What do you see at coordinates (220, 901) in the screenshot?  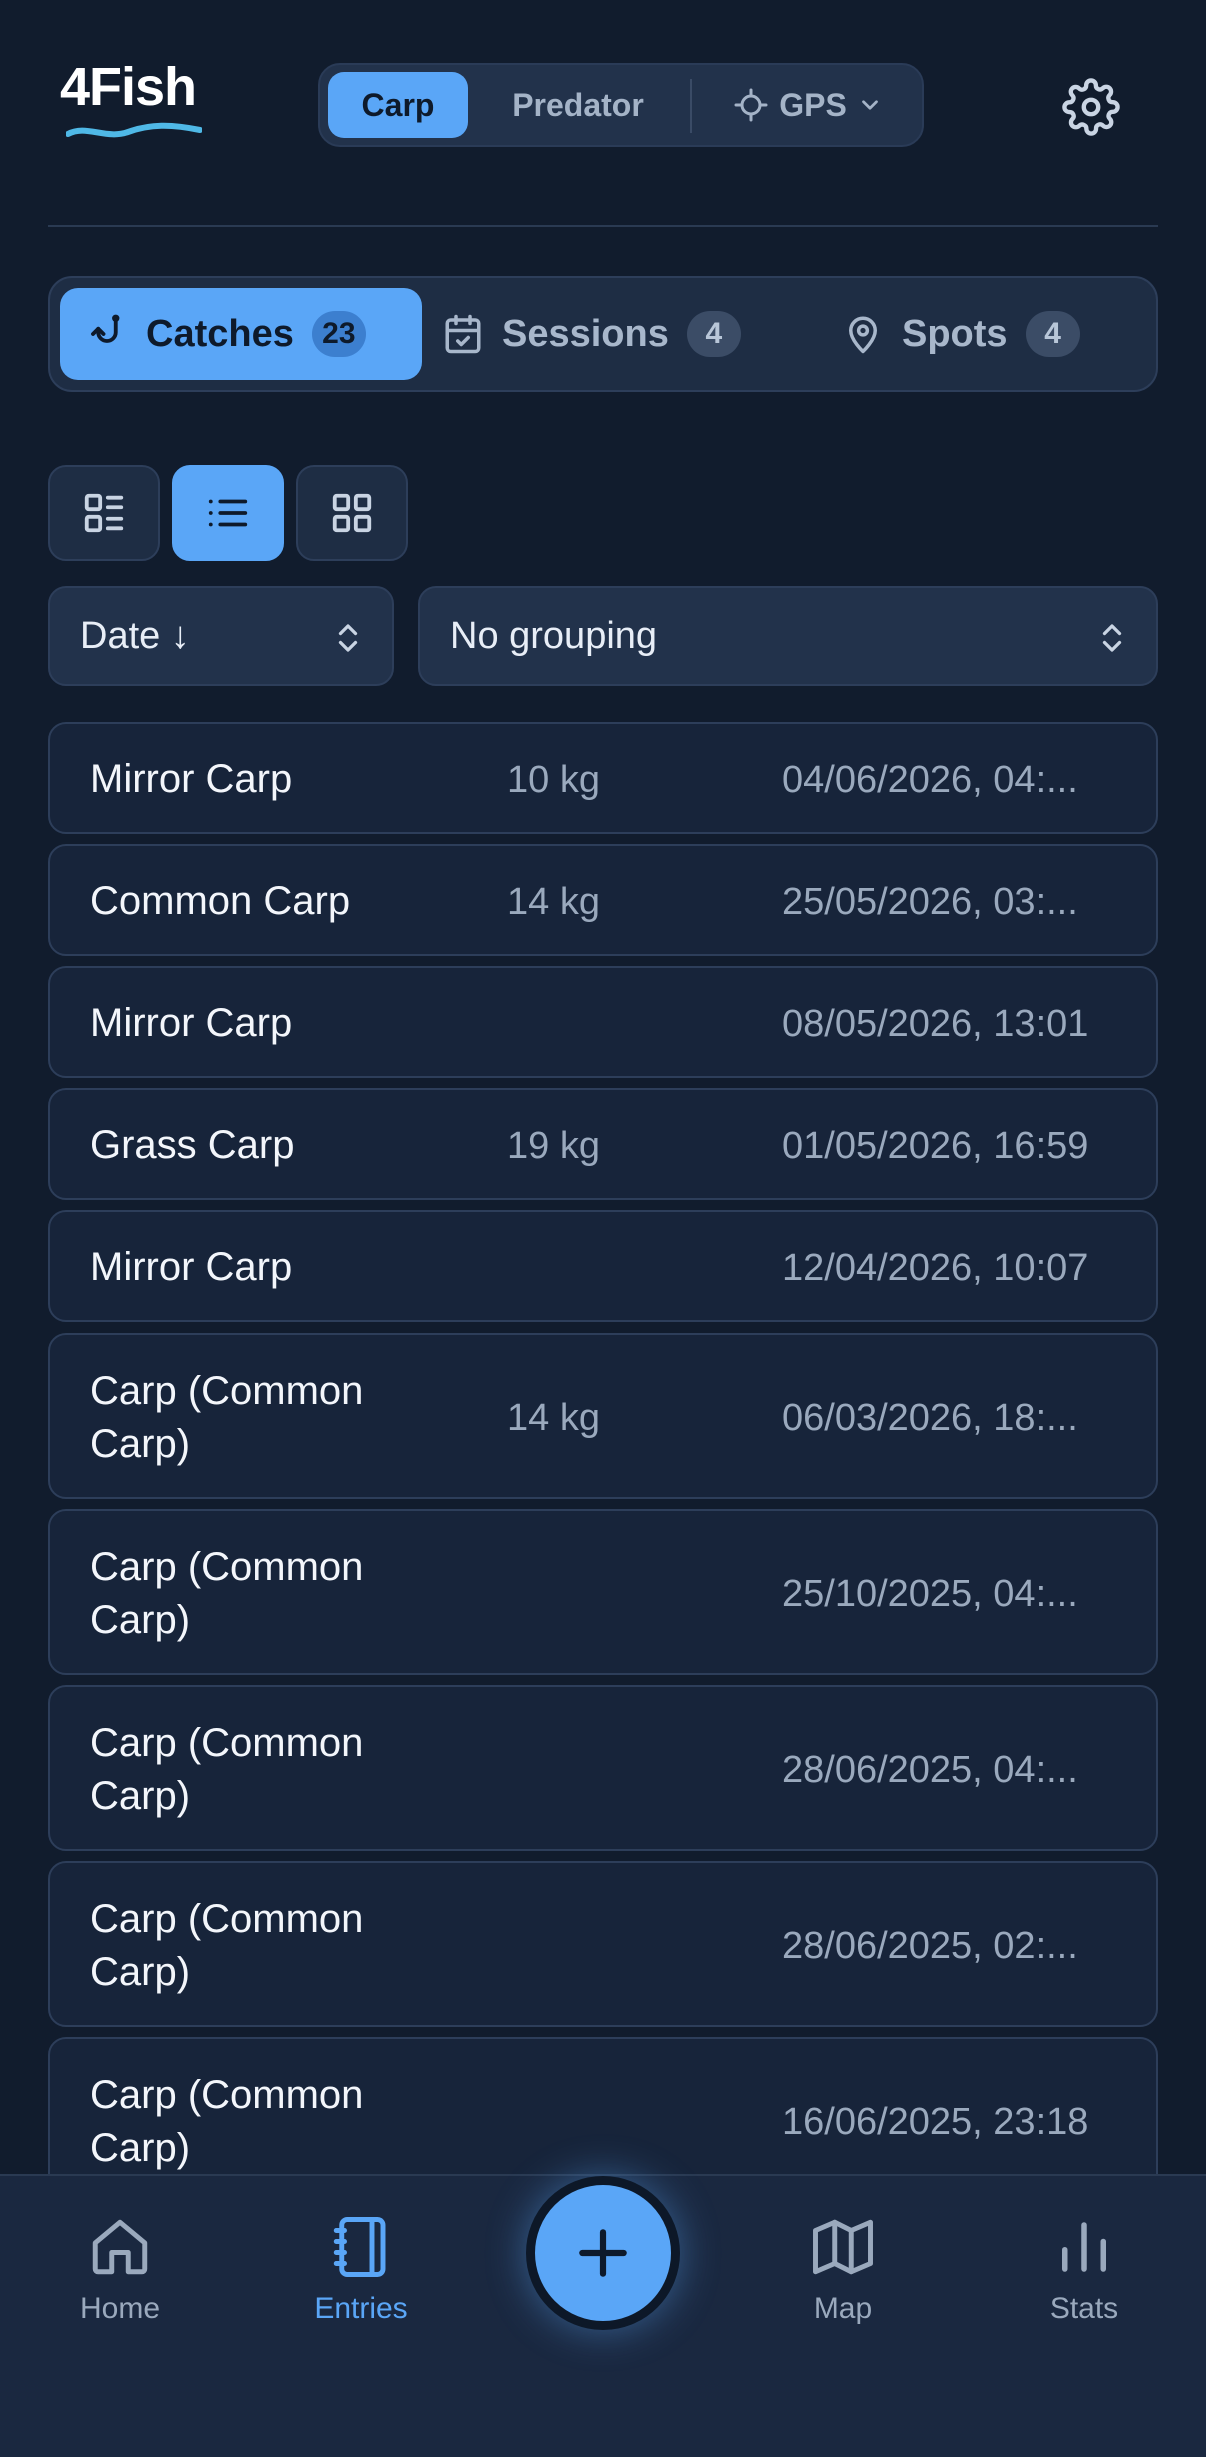 I see `catch-name: Common Carp` at bounding box center [220, 901].